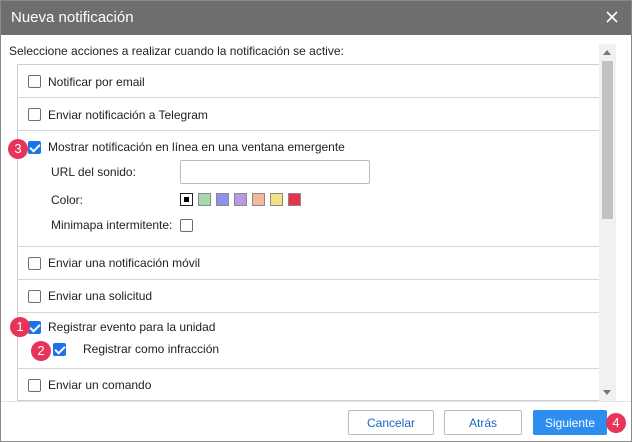  What do you see at coordinates (41, 351) in the screenshot?
I see `step-marker-2: 2` at bounding box center [41, 351].